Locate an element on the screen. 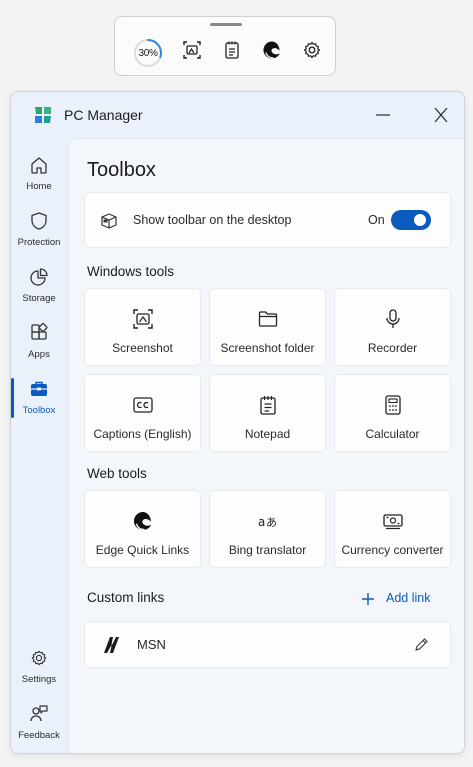  toolbar-screenshot-button is located at coordinates (192, 50).